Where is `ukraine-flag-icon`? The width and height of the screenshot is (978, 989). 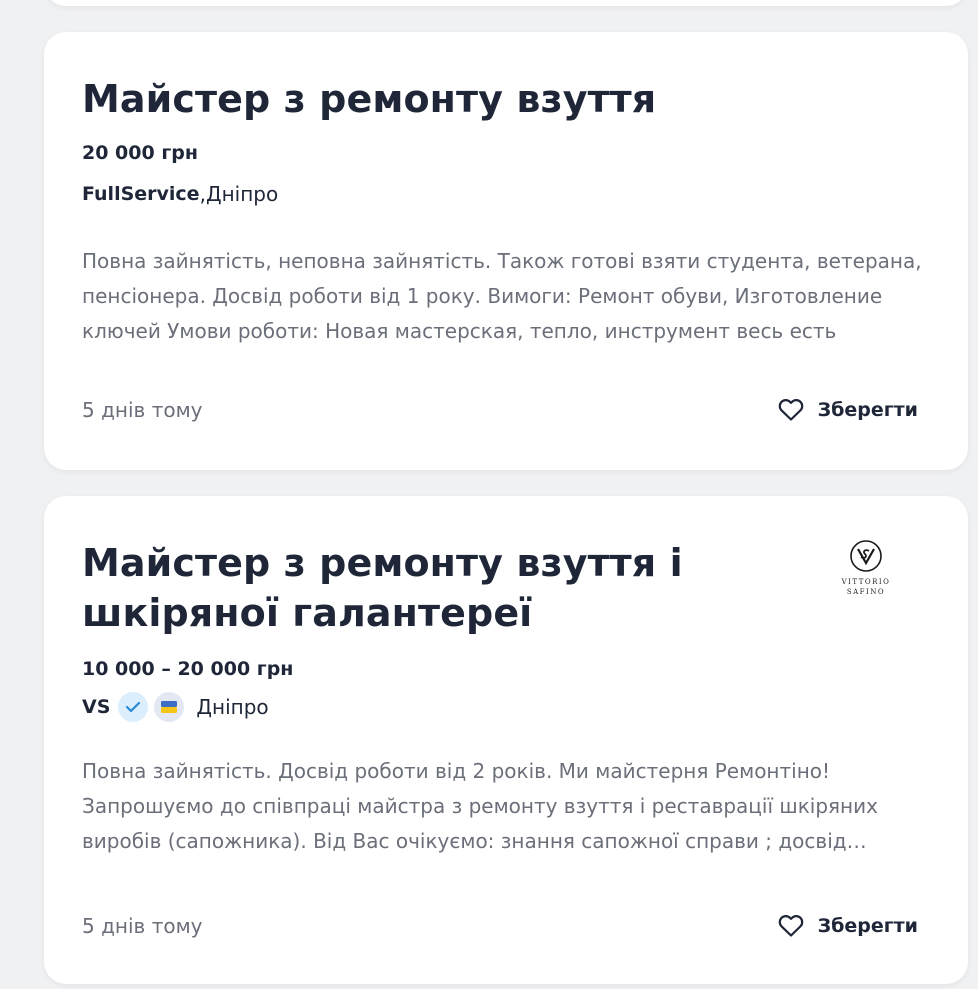
ukraine-flag-icon is located at coordinates (169, 707).